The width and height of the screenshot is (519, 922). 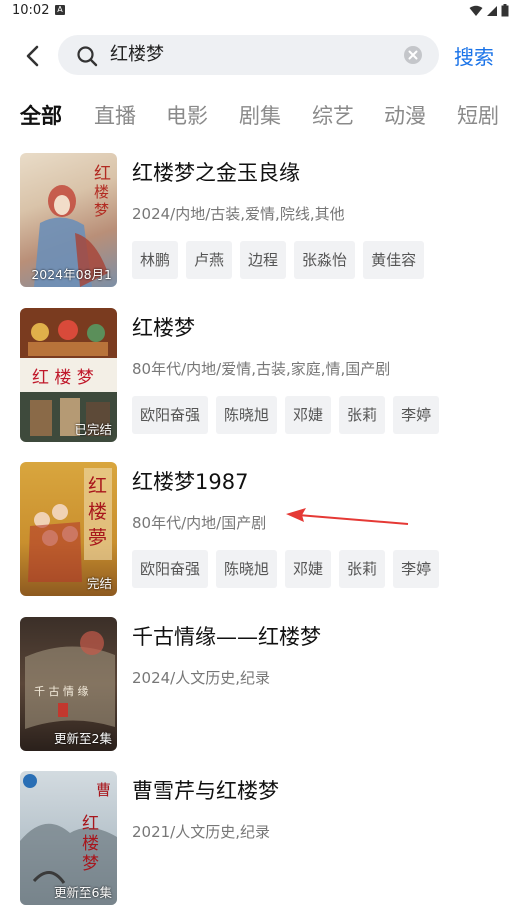 What do you see at coordinates (68, 684) in the screenshot?
I see `poster-image: 千 古 情 缘 更新至2集` at bounding box center [68, 684].